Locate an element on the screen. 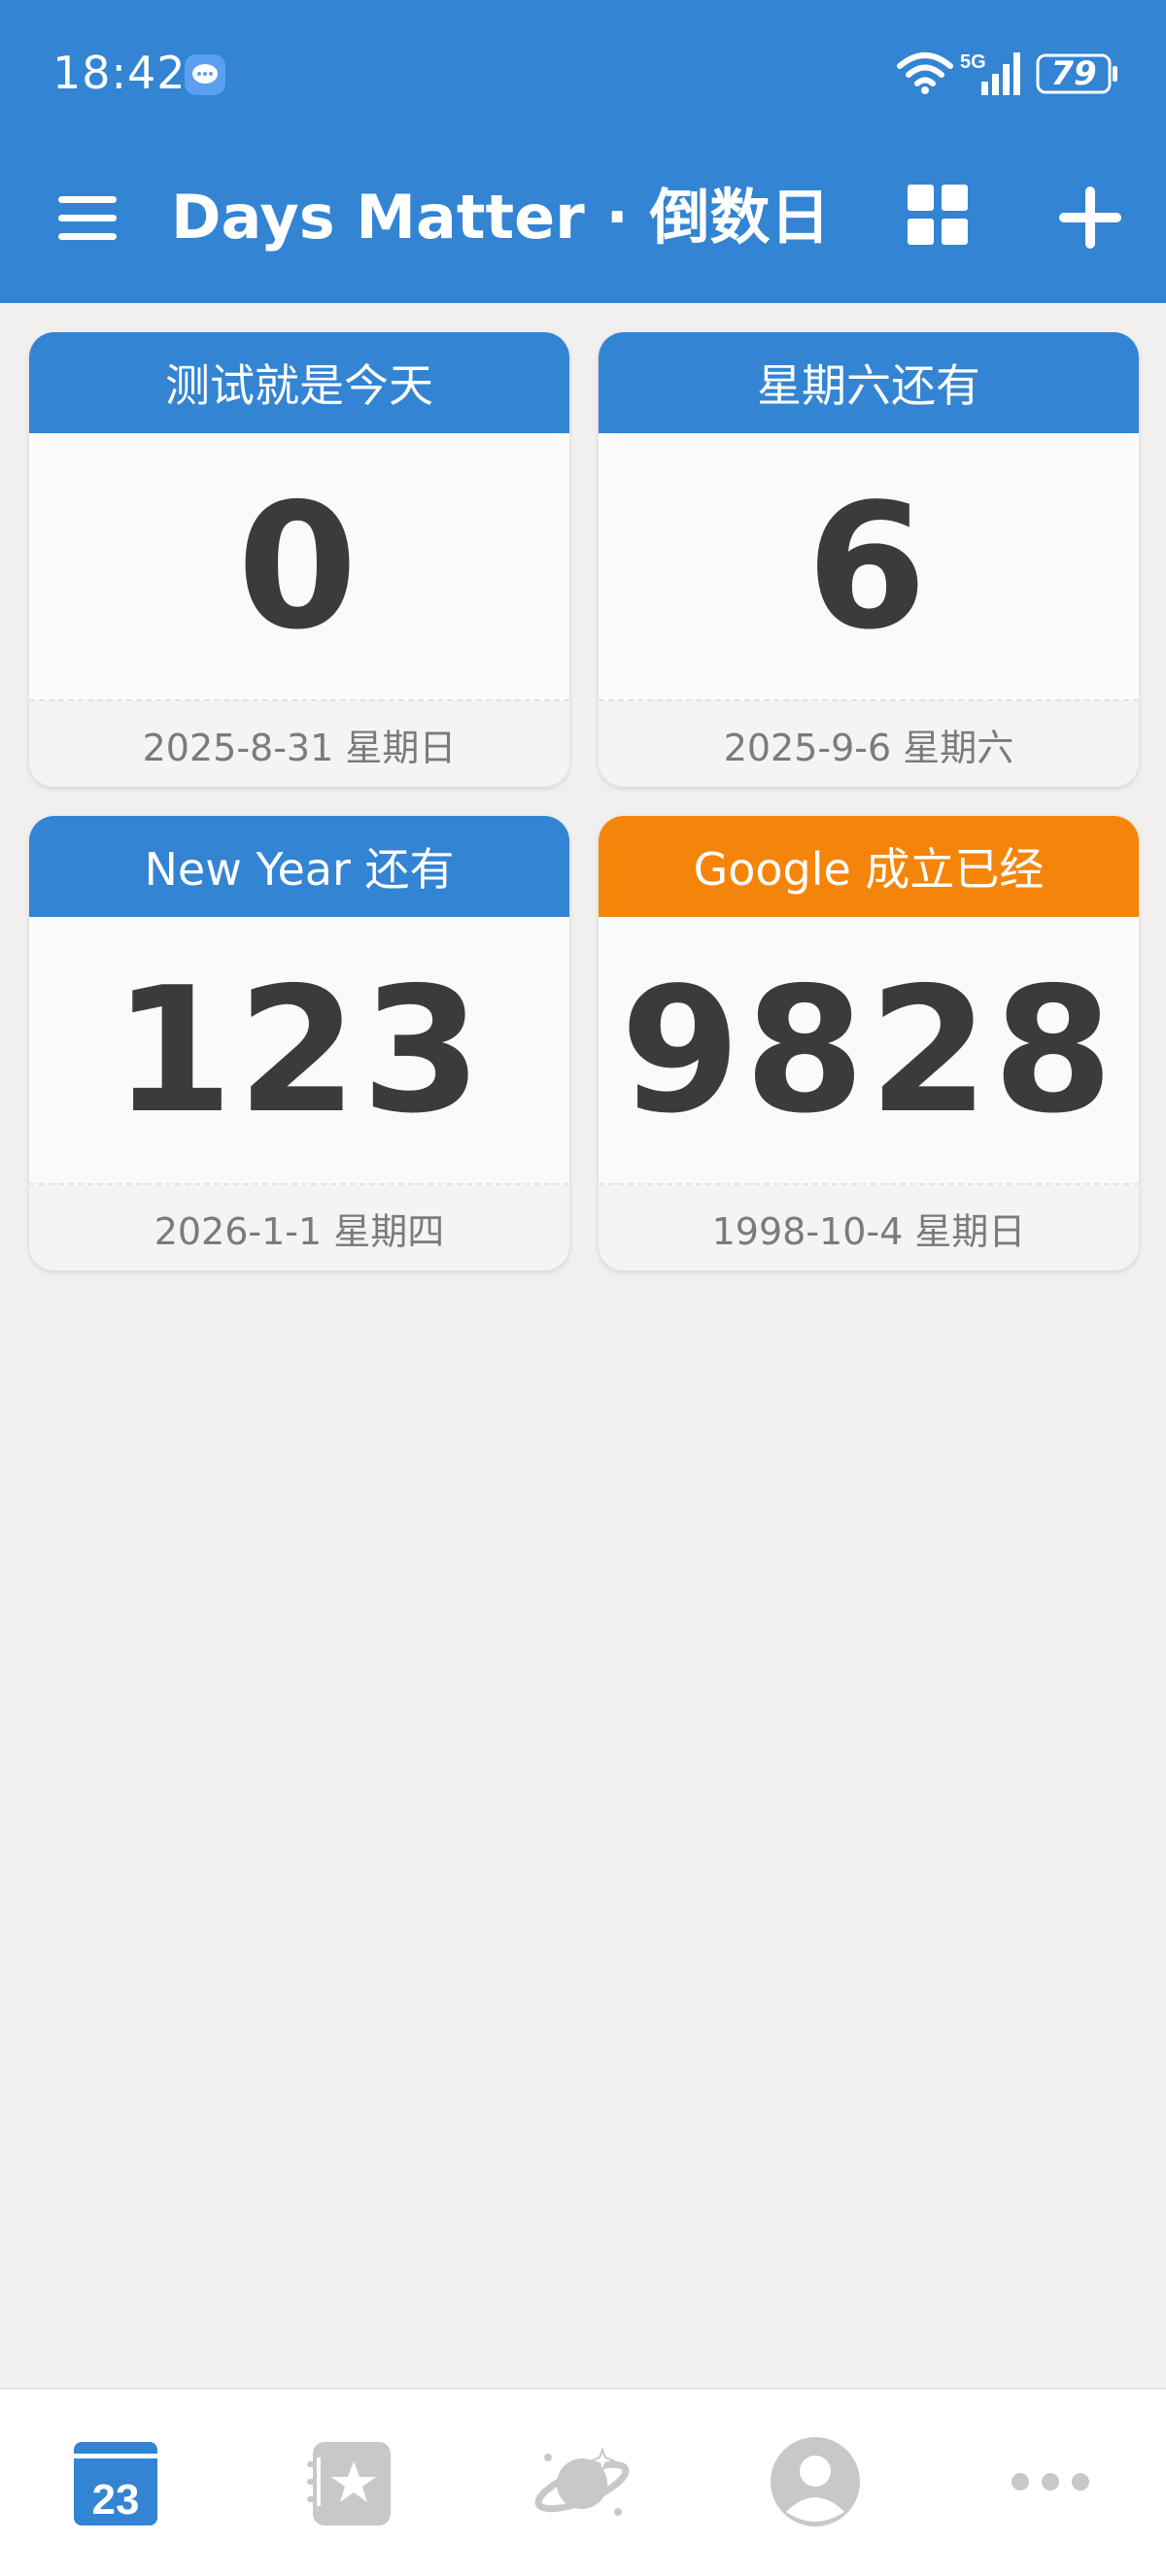 The height and width of the screenshot is (2576, 1166). card-date: 2025-8-31 星期日 is located at coordinates (299, 744).